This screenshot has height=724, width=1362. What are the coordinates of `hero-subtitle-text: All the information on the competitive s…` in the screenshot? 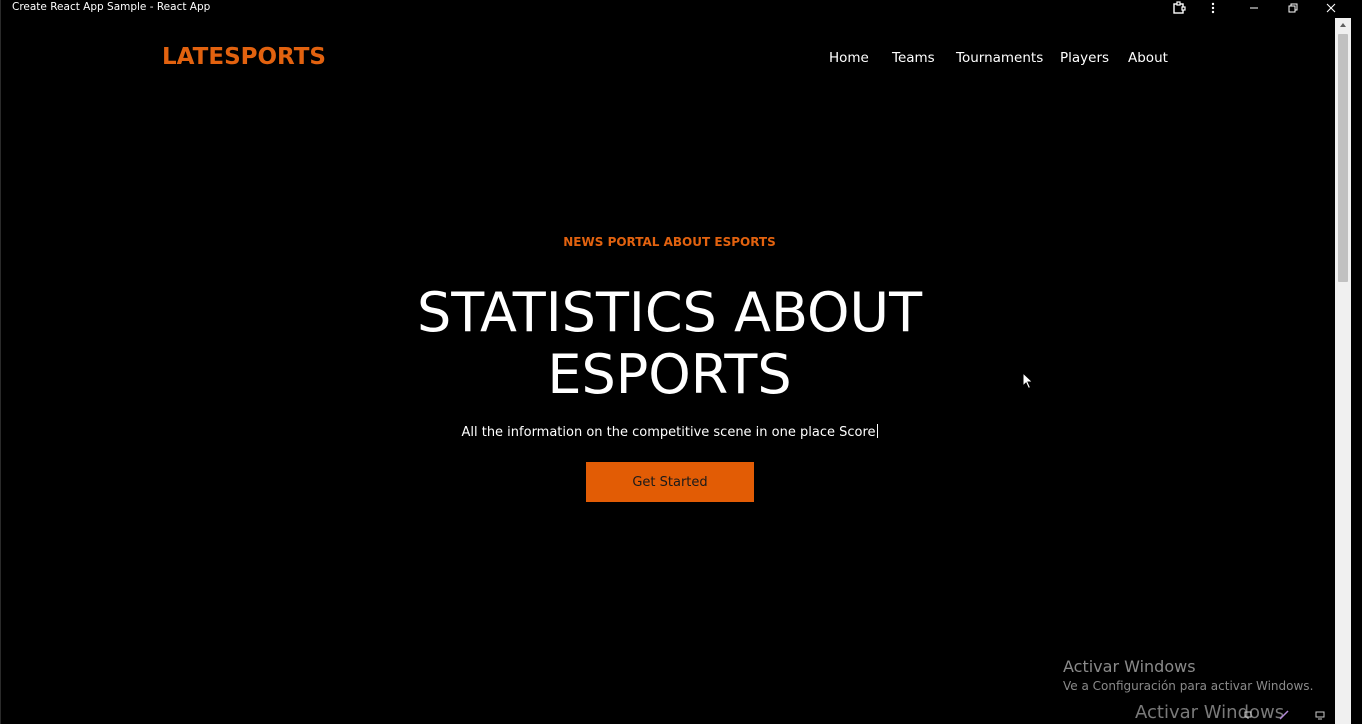 It's located at (668, 432).